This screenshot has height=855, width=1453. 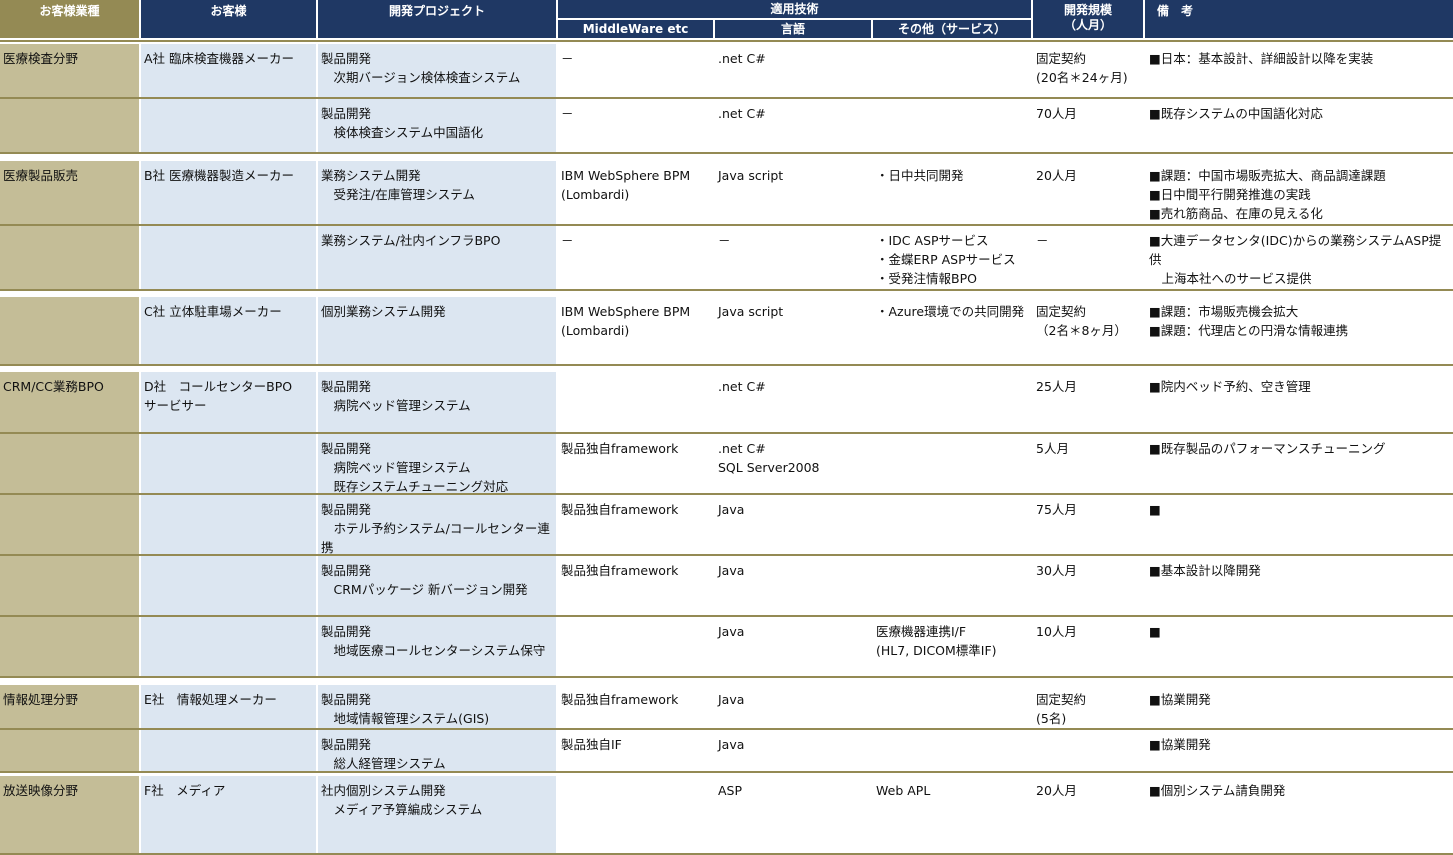 What do you see at coordinates (793, 706) in the screenshot?
I see `row-11-language-cell: Java` at bounding box center [793, 706].